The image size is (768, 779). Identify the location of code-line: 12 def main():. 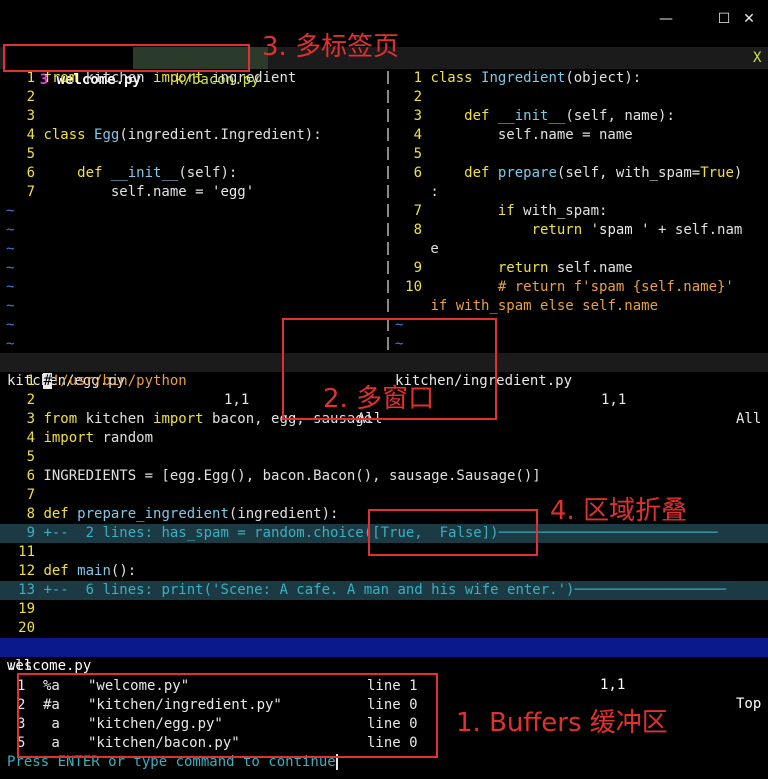
(77, 571).